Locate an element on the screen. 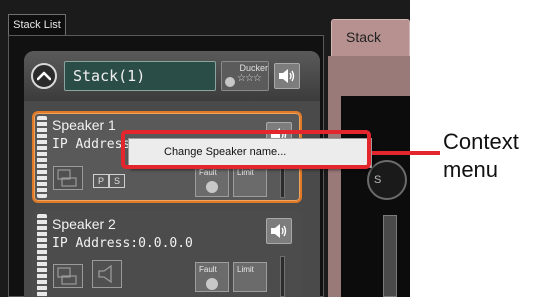  ducker-label: Ducker is located at coordinates (253, 68).